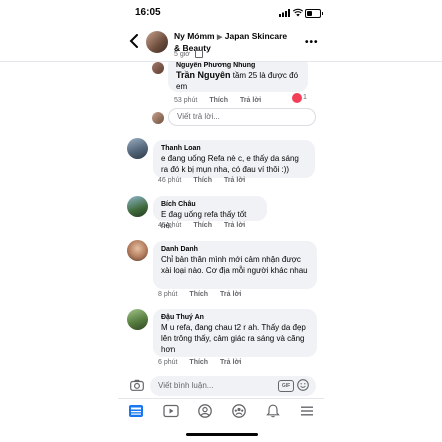 The image size is (442, 442). What do you see at coordinates (171, 411) in the screenshot?
I see `watch-icon` at bounding box center [171, 411].